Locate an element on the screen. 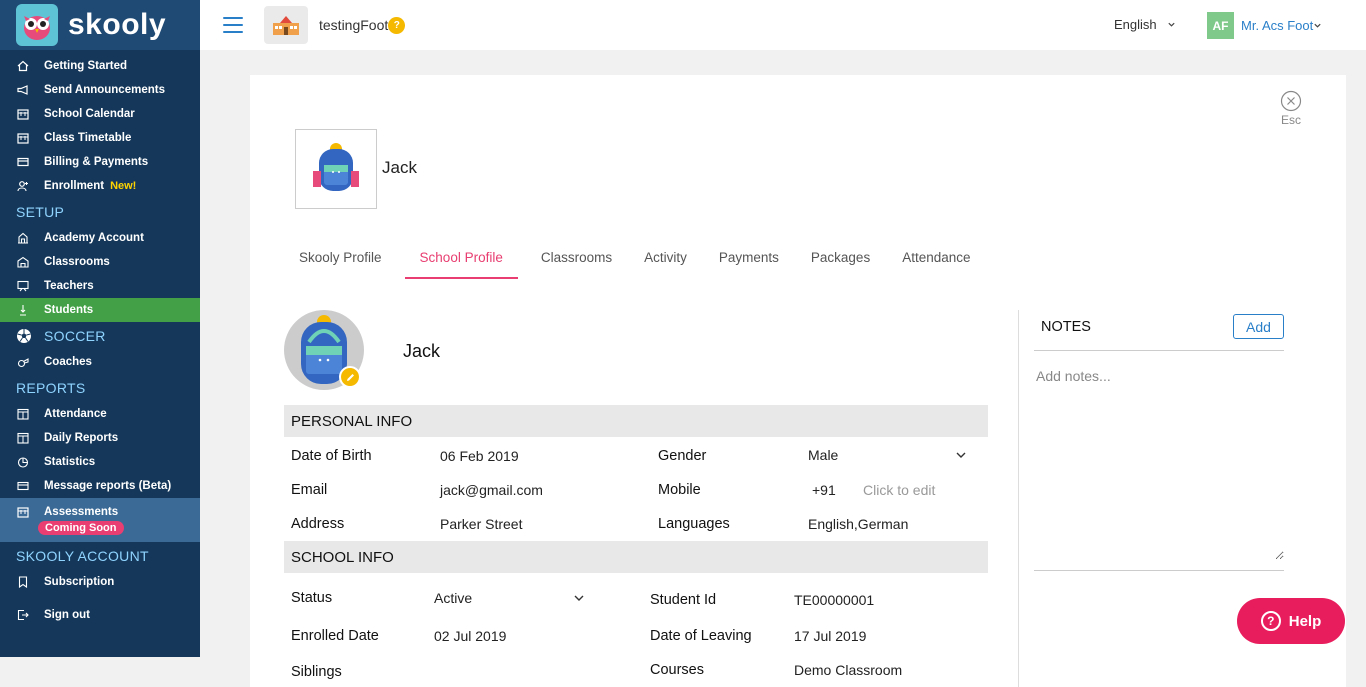  notes-bottom-rule is located at coordinates (1159, 570).